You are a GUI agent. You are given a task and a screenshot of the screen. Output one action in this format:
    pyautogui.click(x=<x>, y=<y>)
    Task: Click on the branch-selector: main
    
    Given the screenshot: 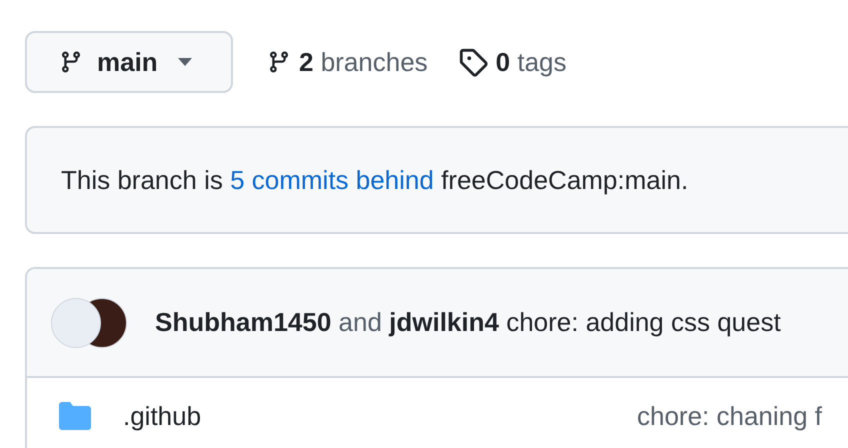 What is the action you would take?
    pyautogui.click(x=129, y=62)
    